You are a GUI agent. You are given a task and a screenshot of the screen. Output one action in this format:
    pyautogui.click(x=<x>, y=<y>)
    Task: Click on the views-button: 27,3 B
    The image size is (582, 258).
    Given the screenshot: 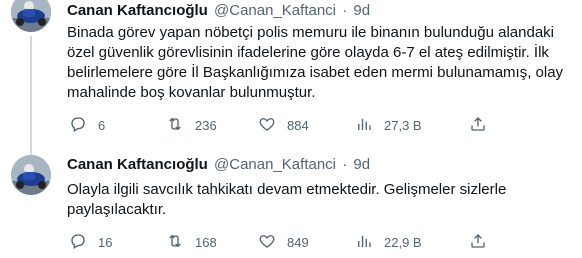 What is the action you would take?
    pyautogui.click(x=388, y=125)
    